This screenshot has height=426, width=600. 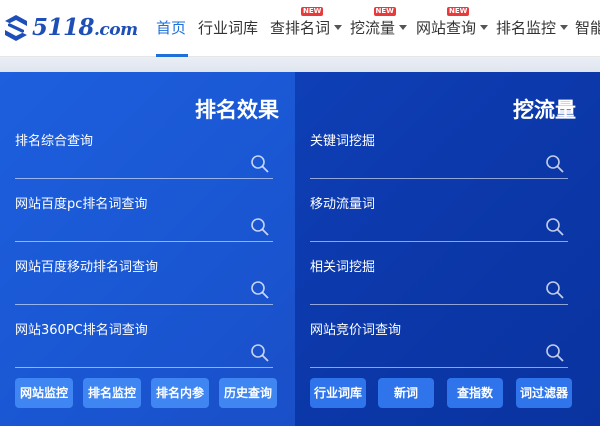 What do you see at coordinates (54, 139) in the screenshot?
I see `field-label: 排名综合查询` at bounding box center [54, 139].